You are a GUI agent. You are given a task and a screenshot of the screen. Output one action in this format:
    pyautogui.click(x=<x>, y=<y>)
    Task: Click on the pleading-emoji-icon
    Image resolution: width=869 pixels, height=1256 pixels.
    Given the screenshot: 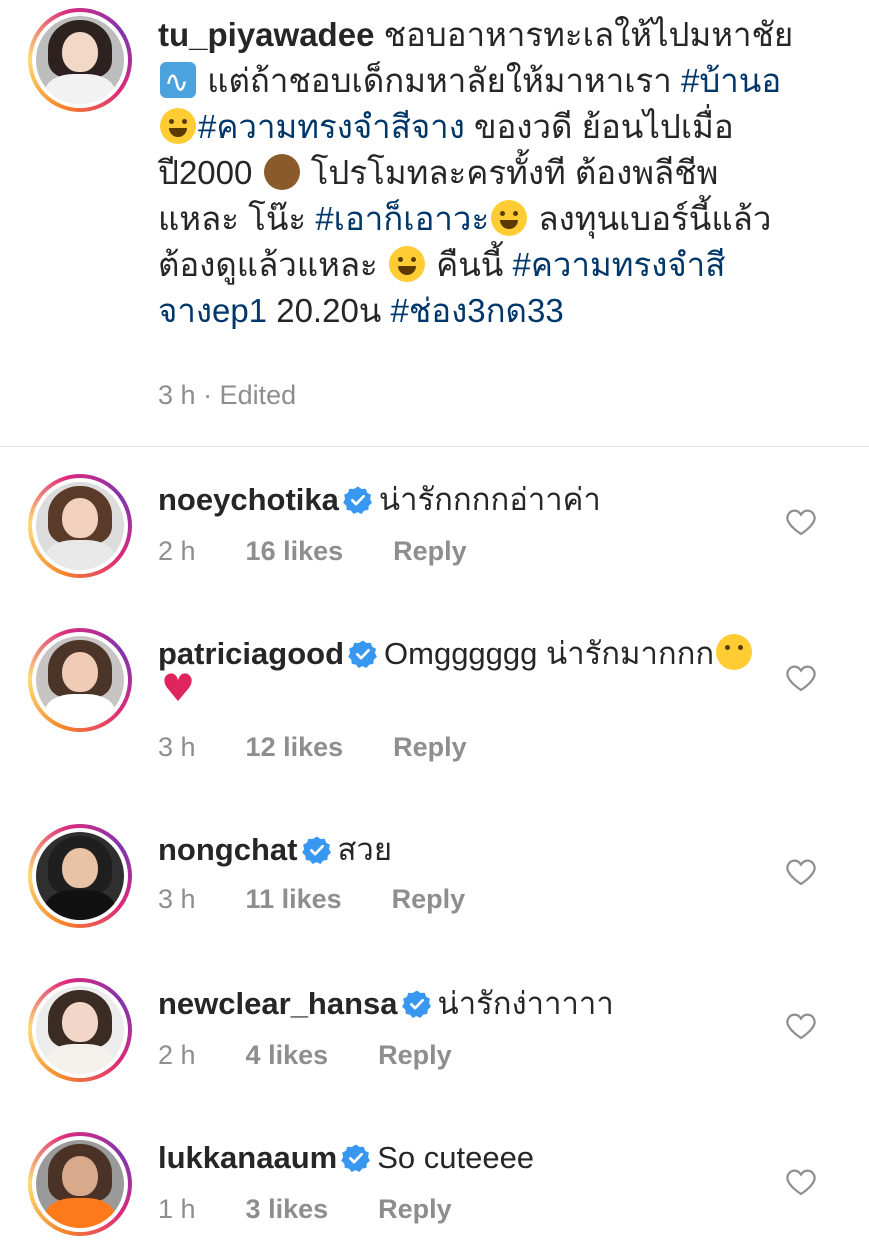 What is the action you would take?
    pyautogui.click(x=734, y=652)
    